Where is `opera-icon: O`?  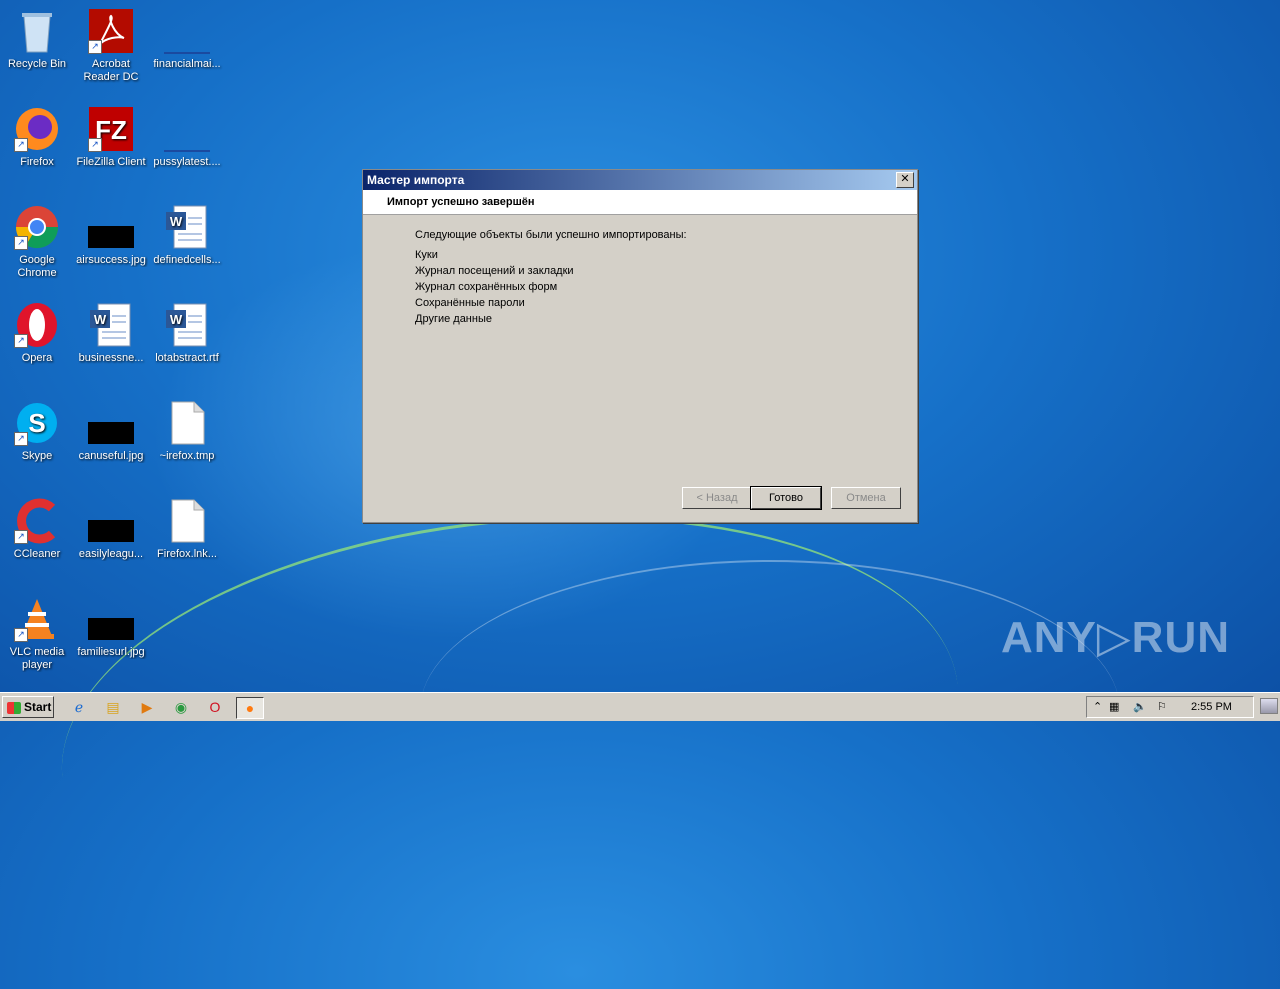
opera-icon: O is located at coordinates (215, 707).